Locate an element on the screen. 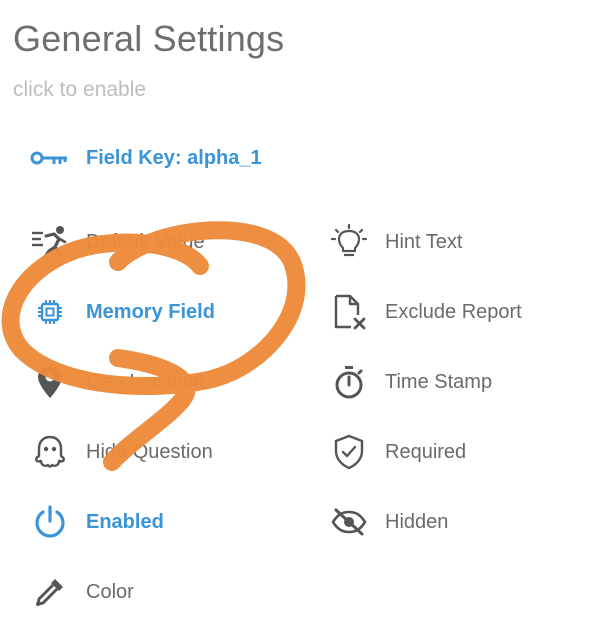  page-title: General Settings is located at coordinates (149, 38).